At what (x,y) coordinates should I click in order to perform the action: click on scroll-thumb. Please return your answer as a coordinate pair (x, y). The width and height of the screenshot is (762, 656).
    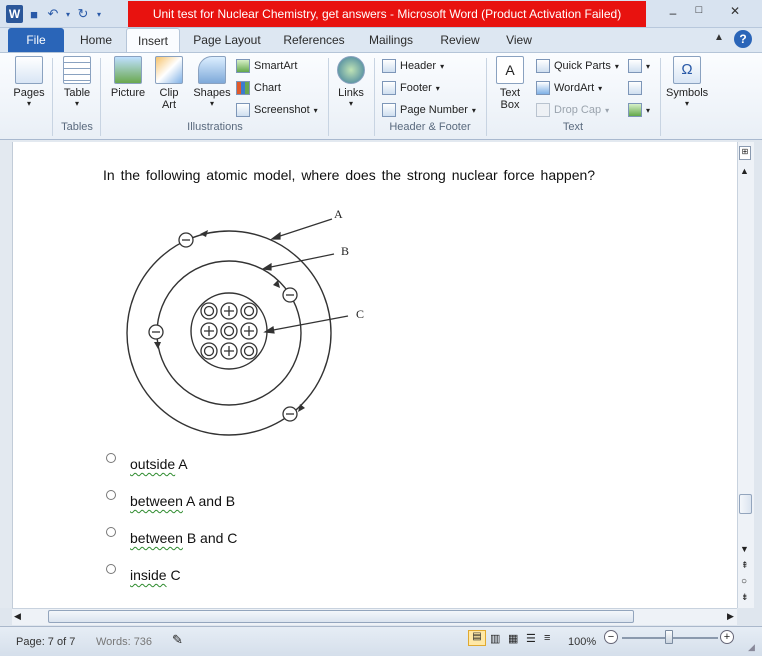
    Looking at the image, I should click on (745, 504).